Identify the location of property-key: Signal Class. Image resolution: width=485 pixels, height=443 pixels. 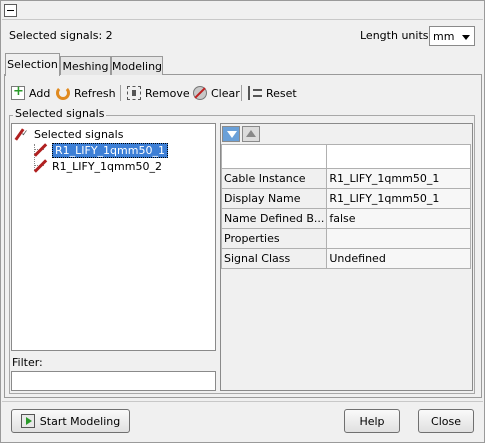
(274, 258).